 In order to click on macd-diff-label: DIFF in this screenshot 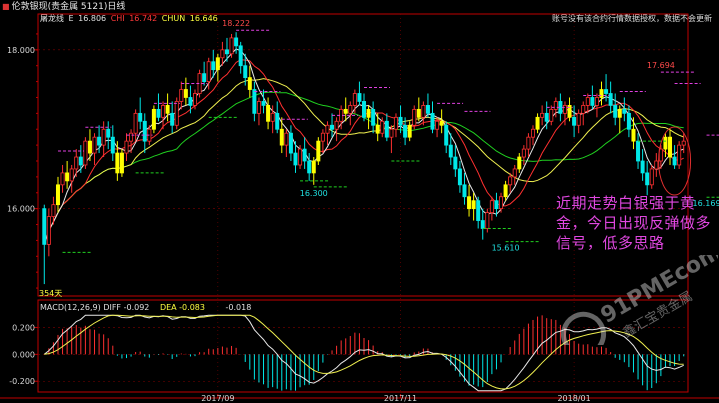, I will do `click(112, 307)`.